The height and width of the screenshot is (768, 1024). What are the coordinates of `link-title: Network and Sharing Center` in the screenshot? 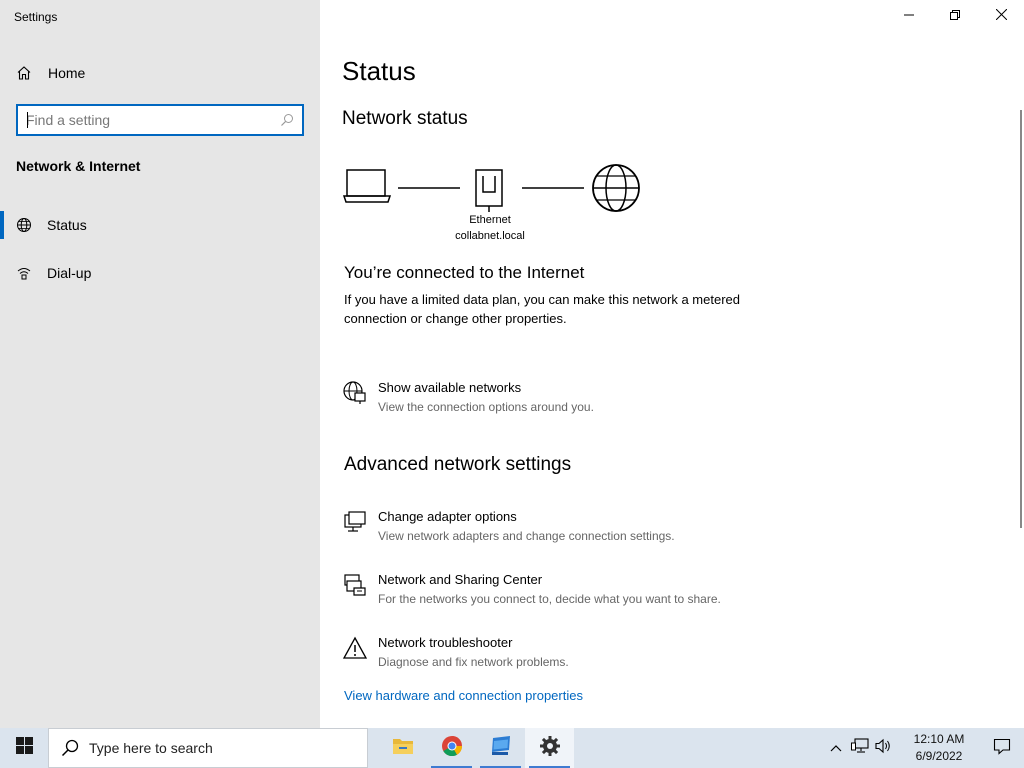 It's located at (460, 579).